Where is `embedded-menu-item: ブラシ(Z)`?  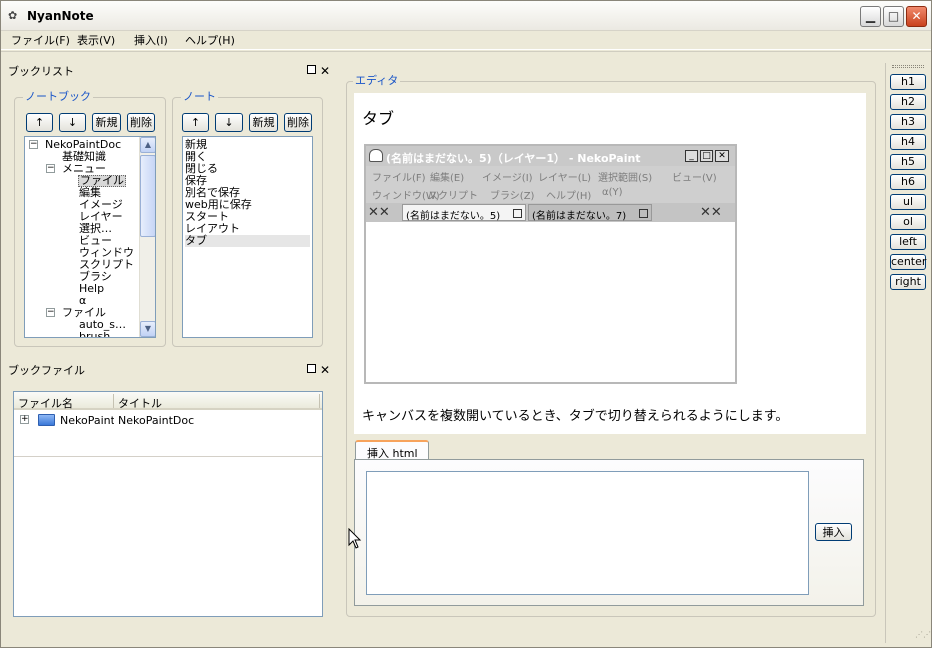 embedded-menu-item: ブラシ(Z) is located at coordinates (512, 196).